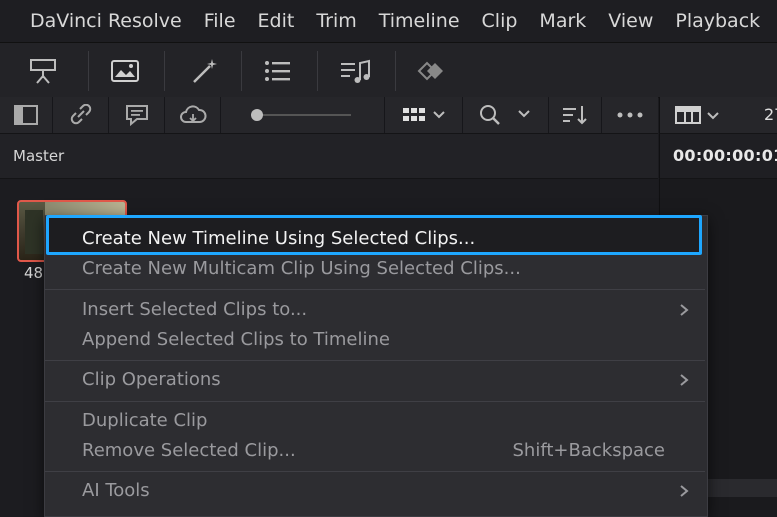  I want to click on comment-icon, so click(136, 115).